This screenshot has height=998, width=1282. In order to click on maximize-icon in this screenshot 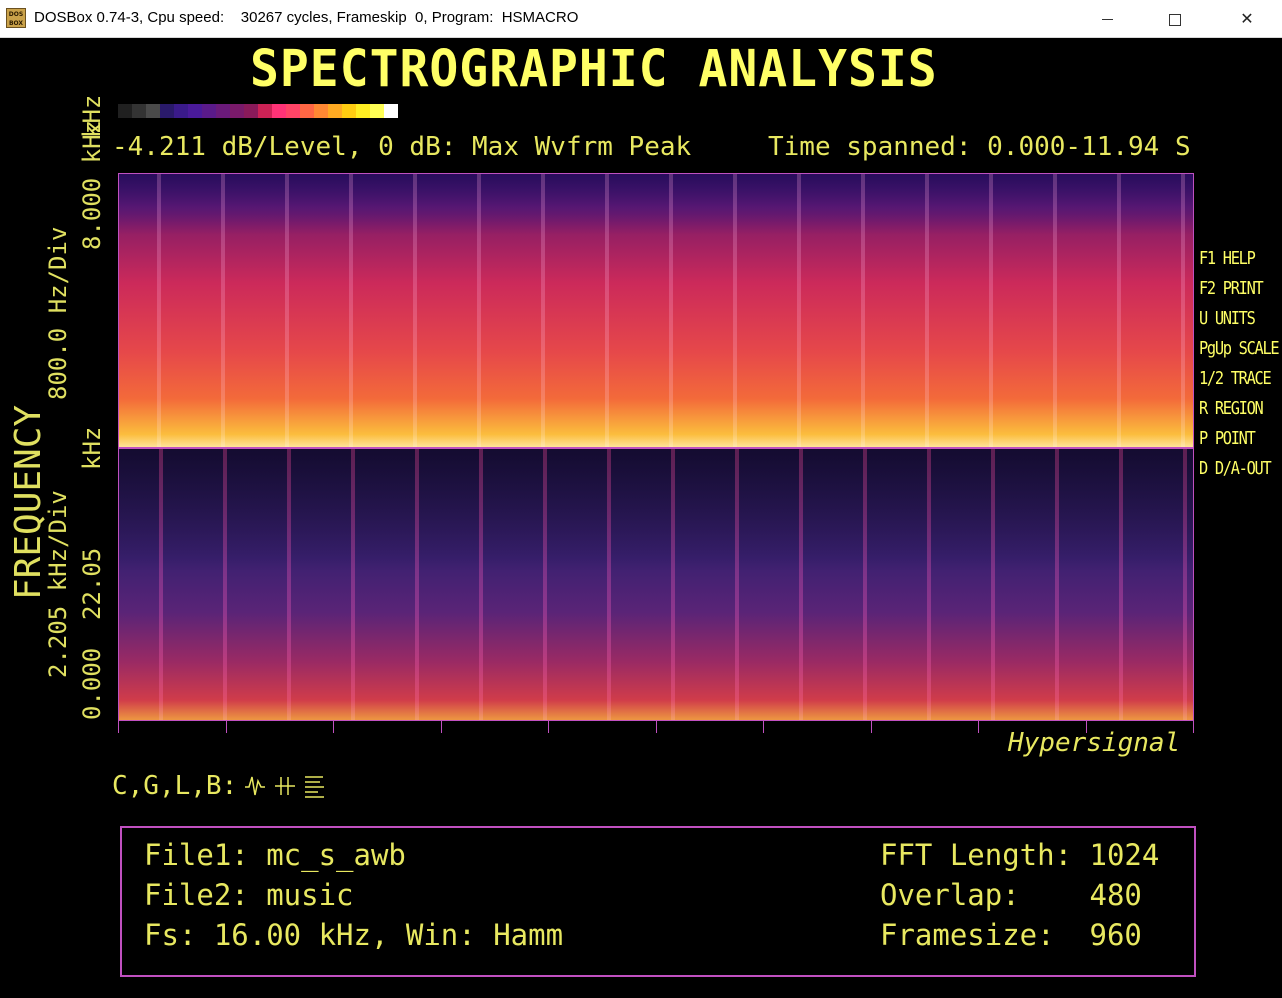, I will do `click(1175, 19)`.